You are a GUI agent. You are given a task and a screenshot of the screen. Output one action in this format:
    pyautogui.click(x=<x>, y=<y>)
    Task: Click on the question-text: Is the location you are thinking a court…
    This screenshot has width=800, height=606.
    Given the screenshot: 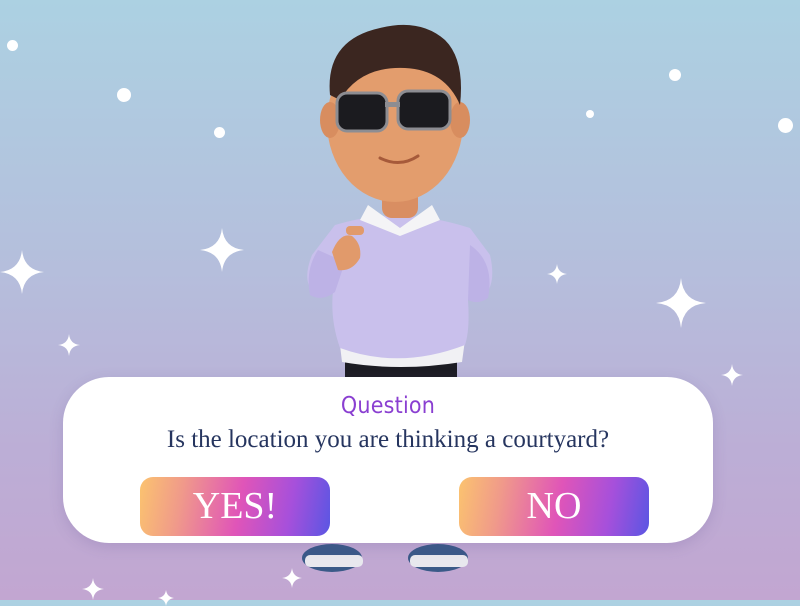 What is the action you would take?
    pyautogui.click(x=388, y=439)
    